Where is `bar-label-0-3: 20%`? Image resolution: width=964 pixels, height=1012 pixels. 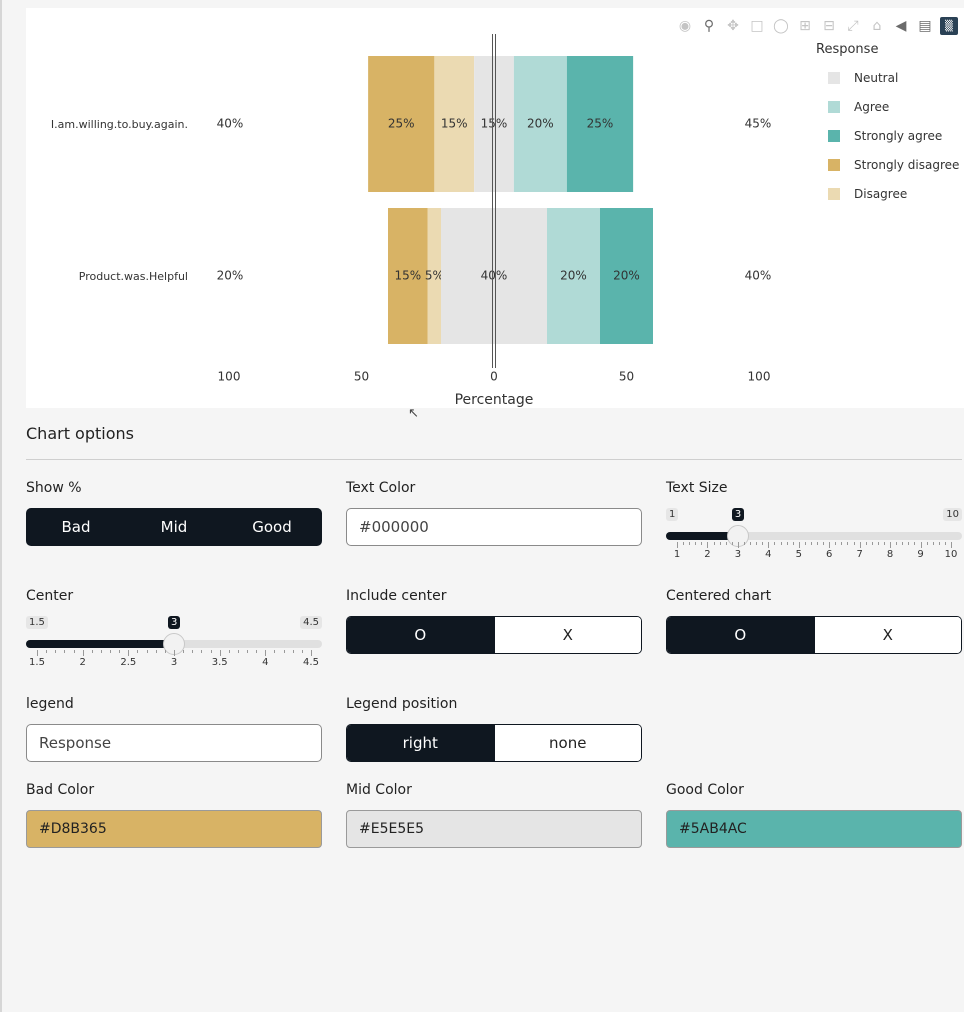 bar-label-0-3: 20% is located at coordinates (540, 124).